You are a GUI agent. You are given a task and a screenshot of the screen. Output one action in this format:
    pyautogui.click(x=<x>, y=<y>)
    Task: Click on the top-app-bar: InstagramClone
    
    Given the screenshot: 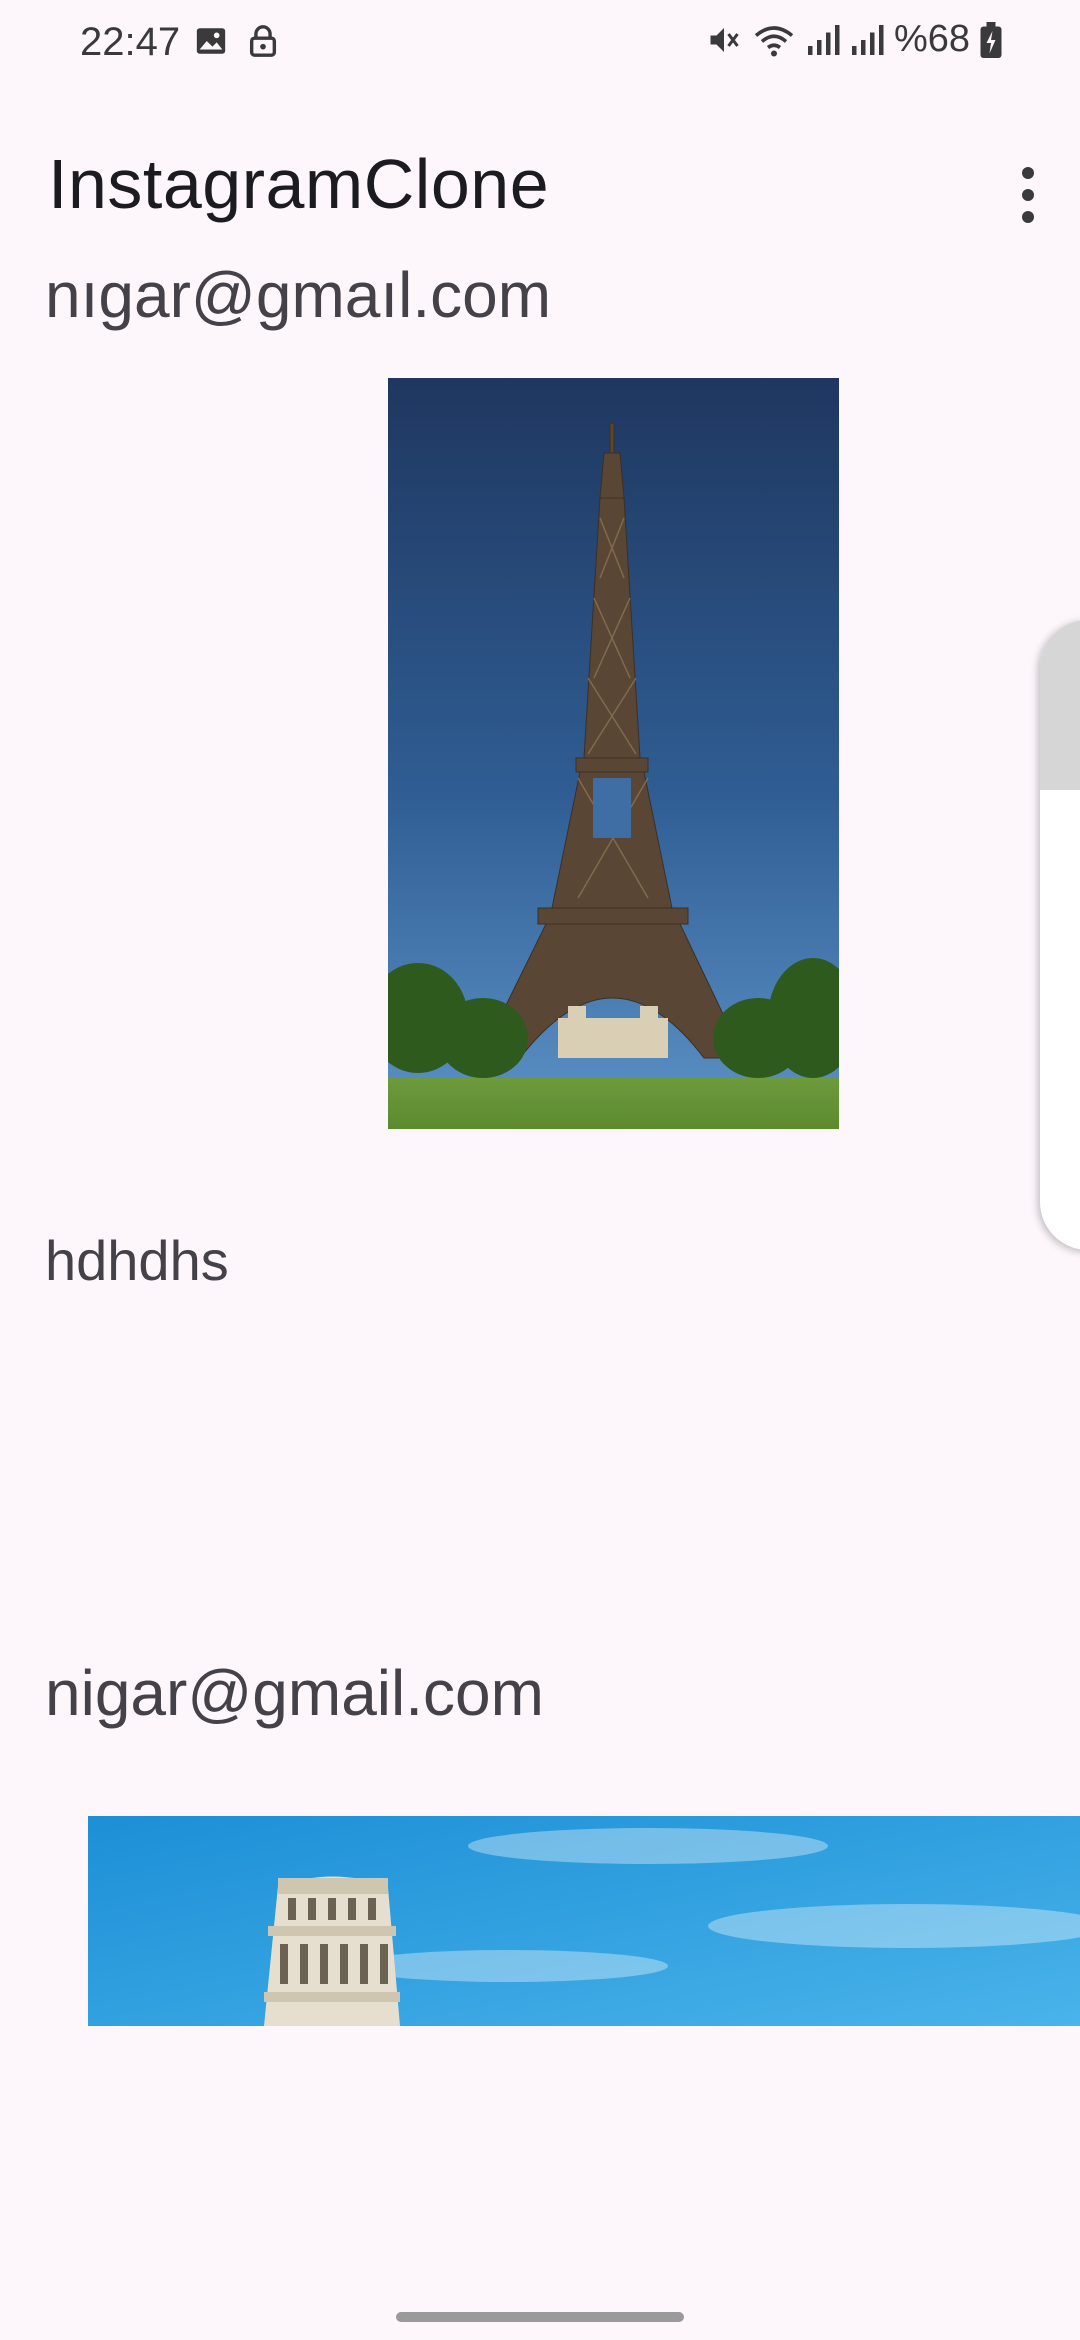 What is the action you would take?
    pyautogui.click(x=540, y=185)
    